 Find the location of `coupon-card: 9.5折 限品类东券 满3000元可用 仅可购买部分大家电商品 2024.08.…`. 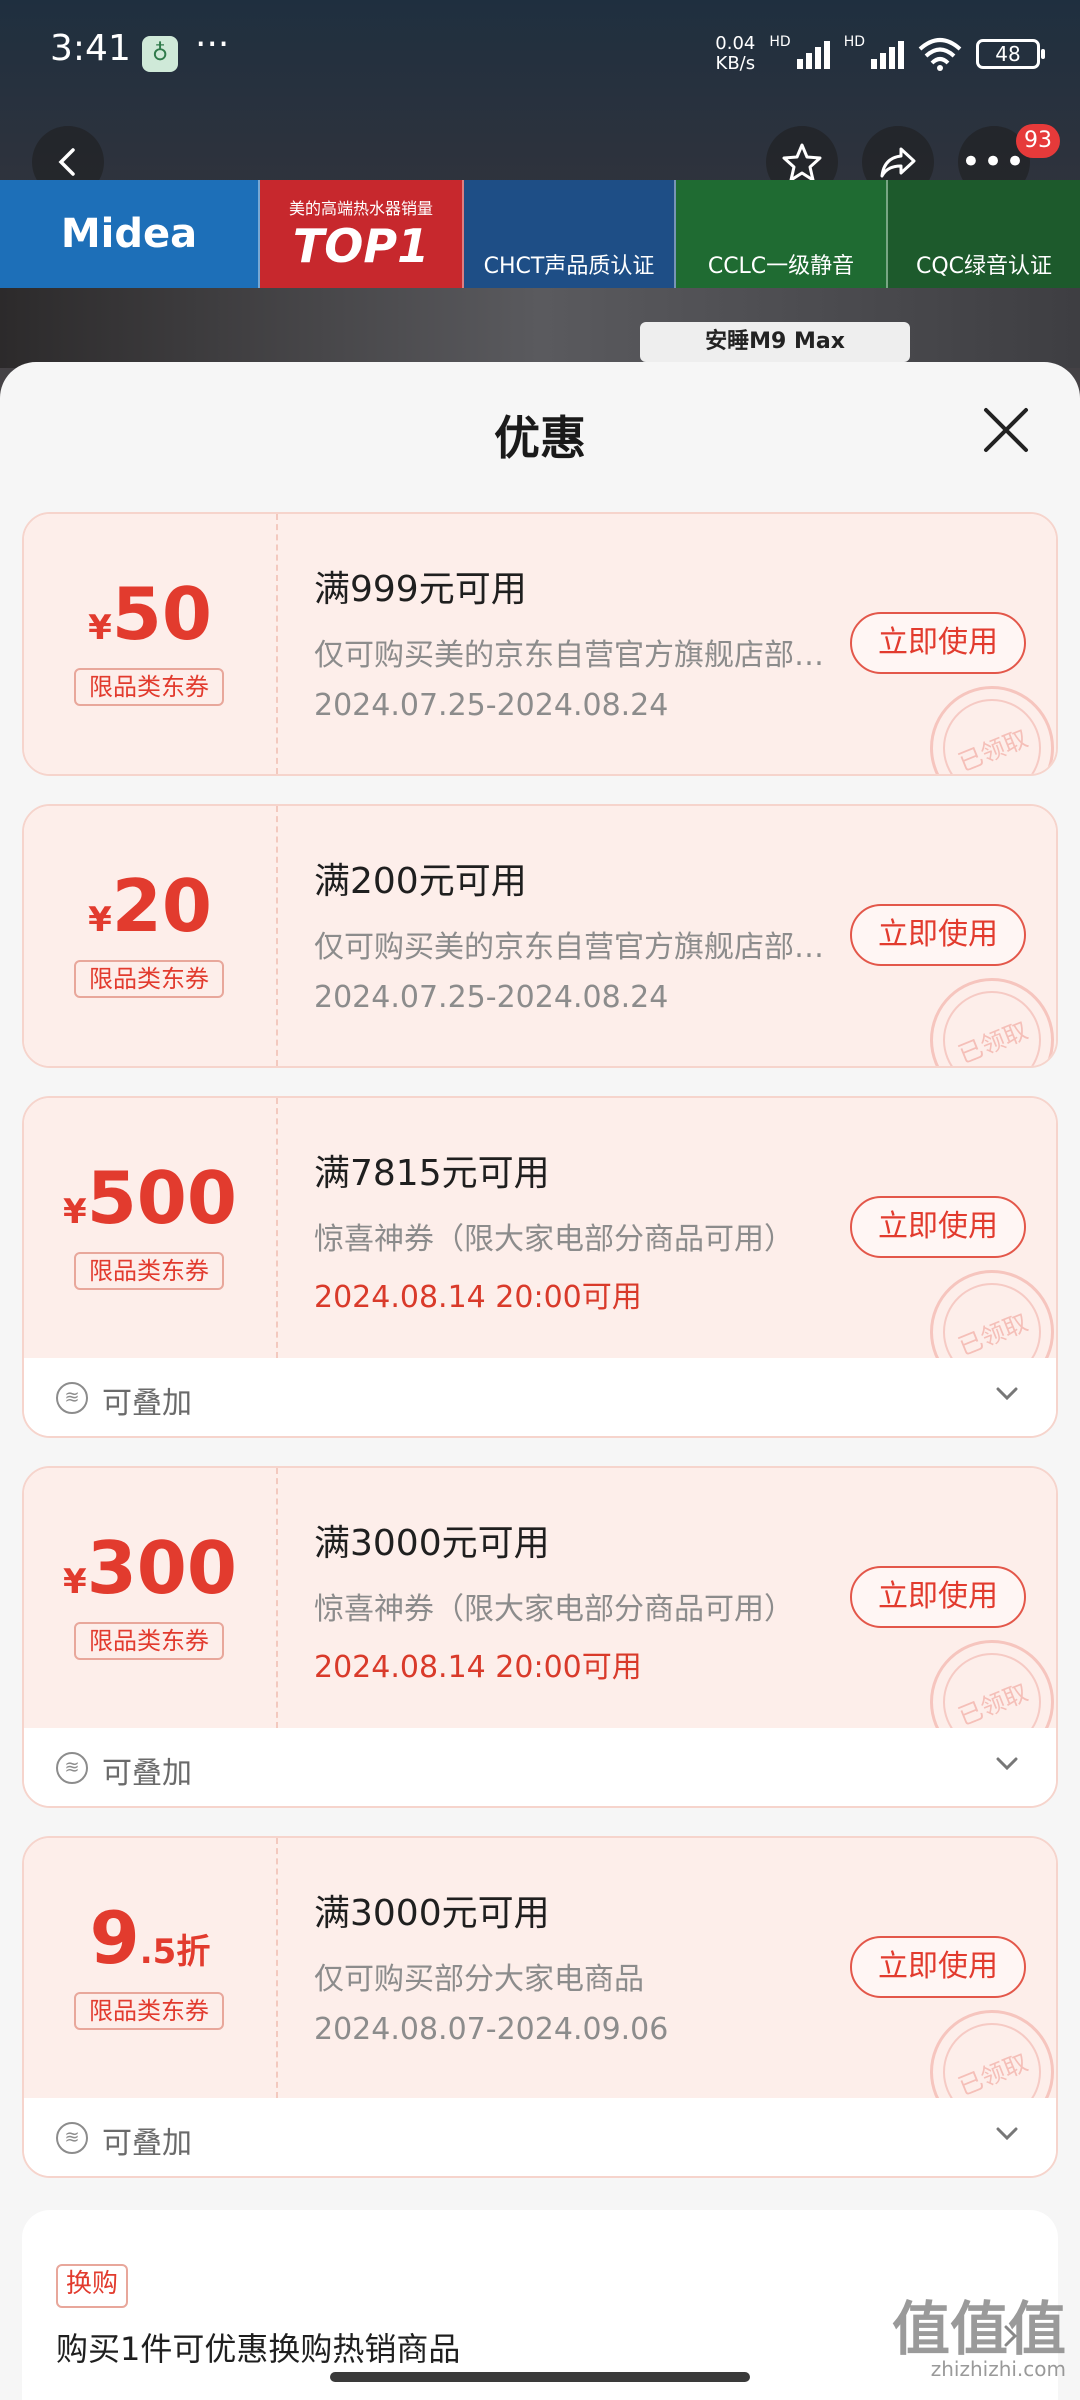

coupon-card: 9.5折 限品类东券 满3000元可用 仅可购买部分大家电商品 2024.08.… is located at coordinates (540, 2007).